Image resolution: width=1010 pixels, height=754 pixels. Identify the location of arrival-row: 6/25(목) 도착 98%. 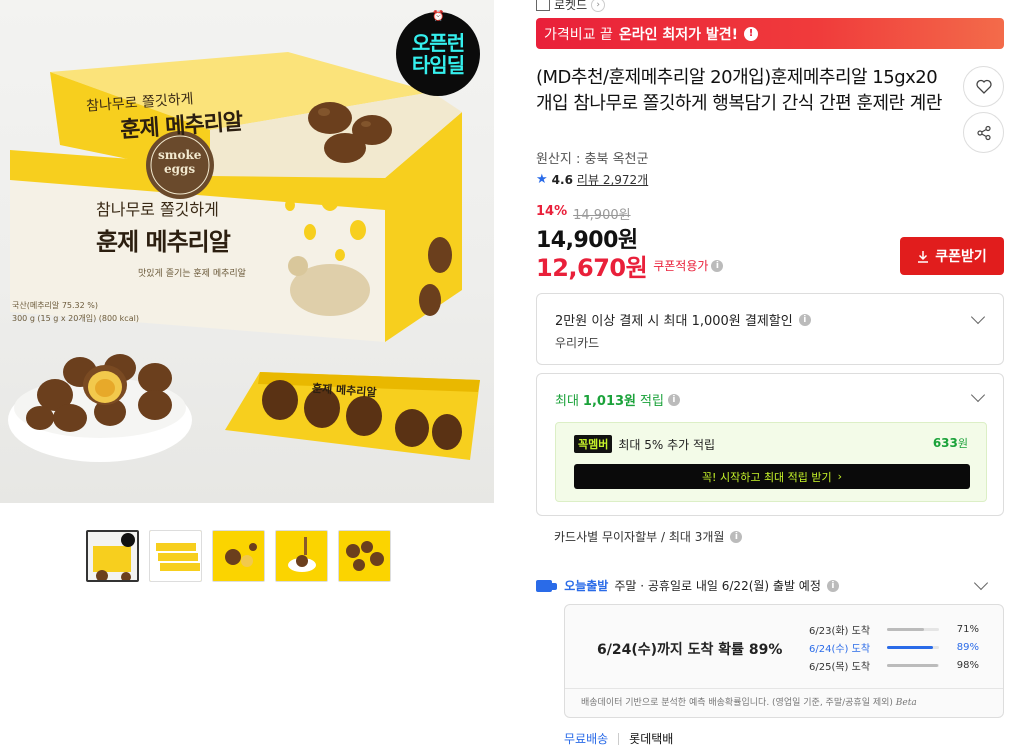
(894, 665).